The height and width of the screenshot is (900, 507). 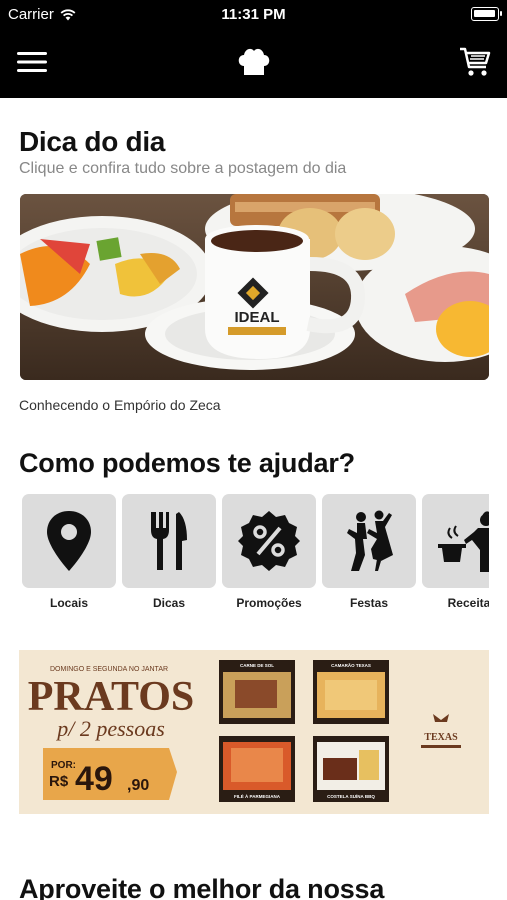 I want to click on promo-top-line: DOMINGO E SEGUNDA NO JANTAR, so click(x=109, y=669).